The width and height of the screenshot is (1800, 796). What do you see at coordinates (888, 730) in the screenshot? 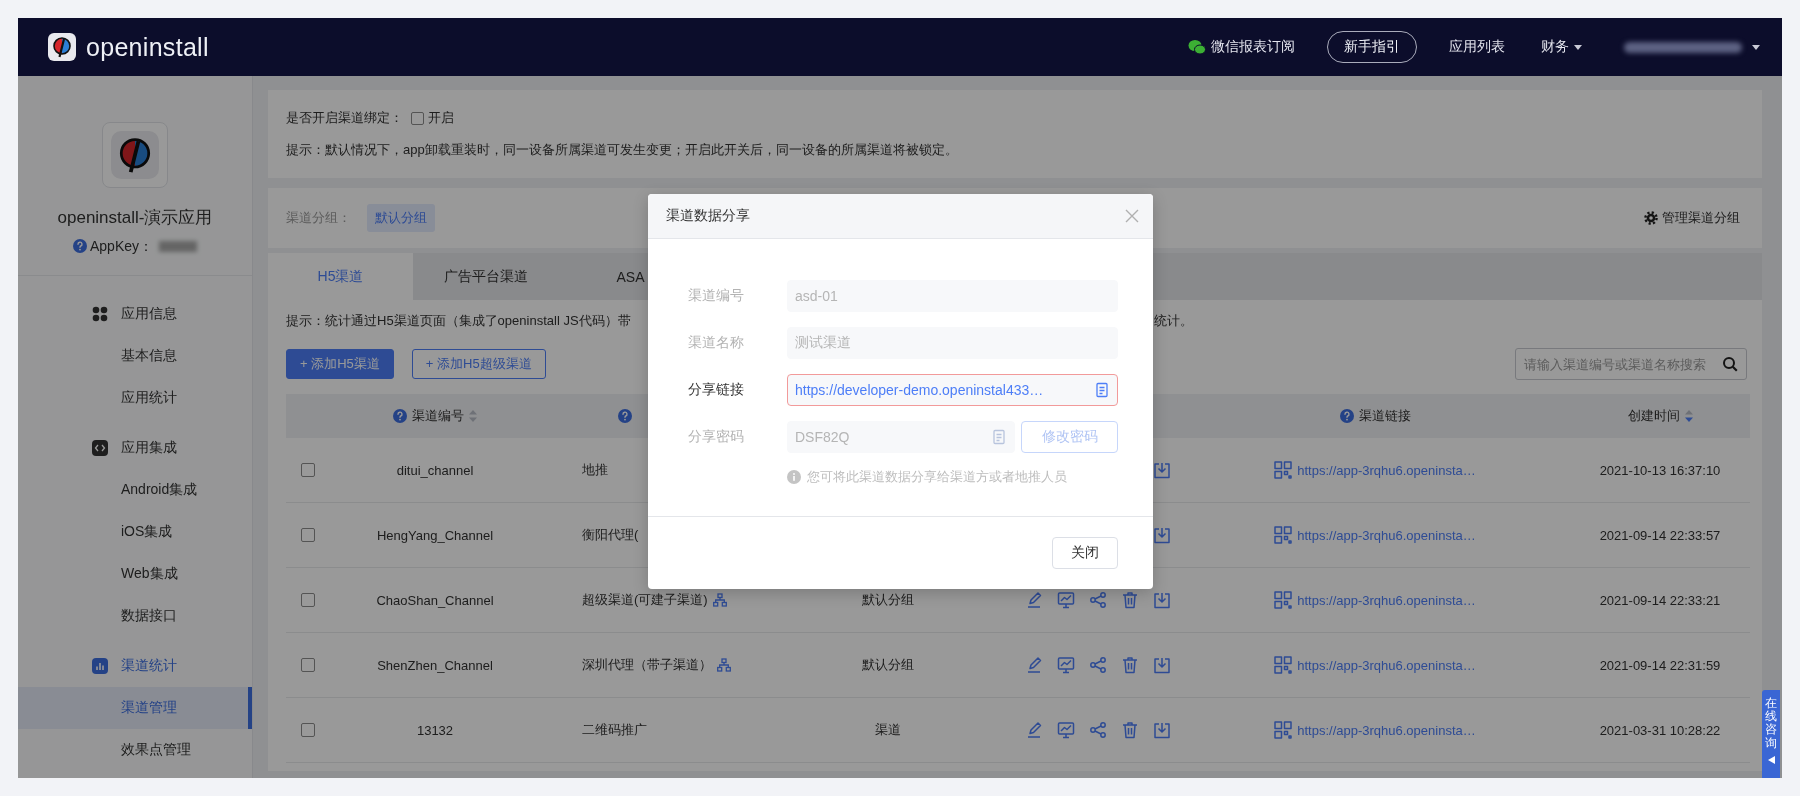
I see `channel-group: 渠道` at bounding box center [888, 730].